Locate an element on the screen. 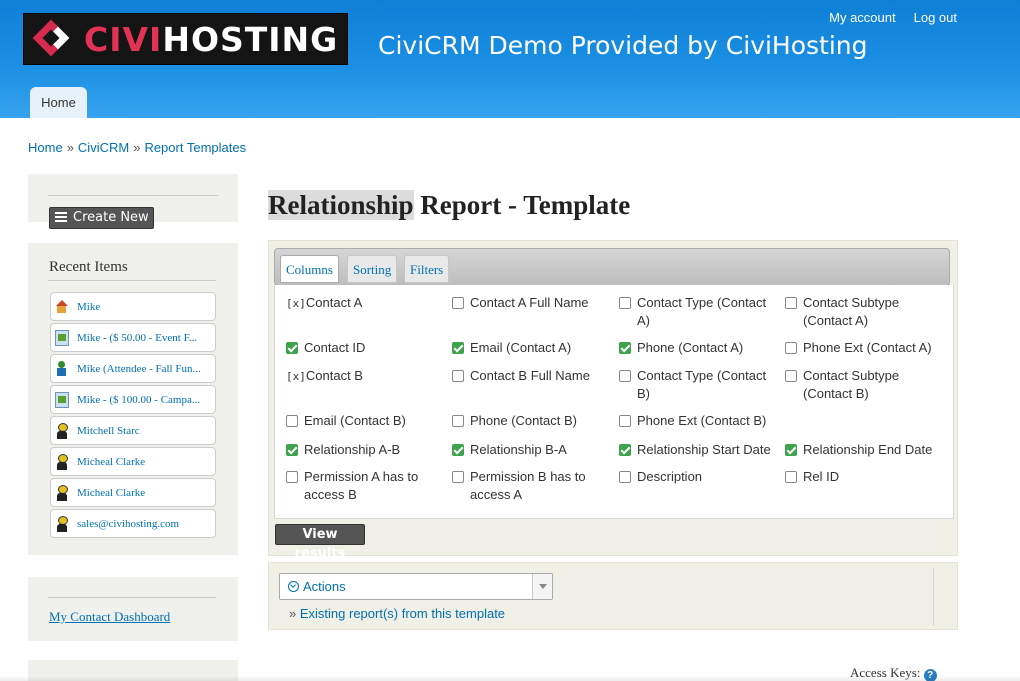  recent-item: sales@civihosting.com is located at coordinates (133, 523).